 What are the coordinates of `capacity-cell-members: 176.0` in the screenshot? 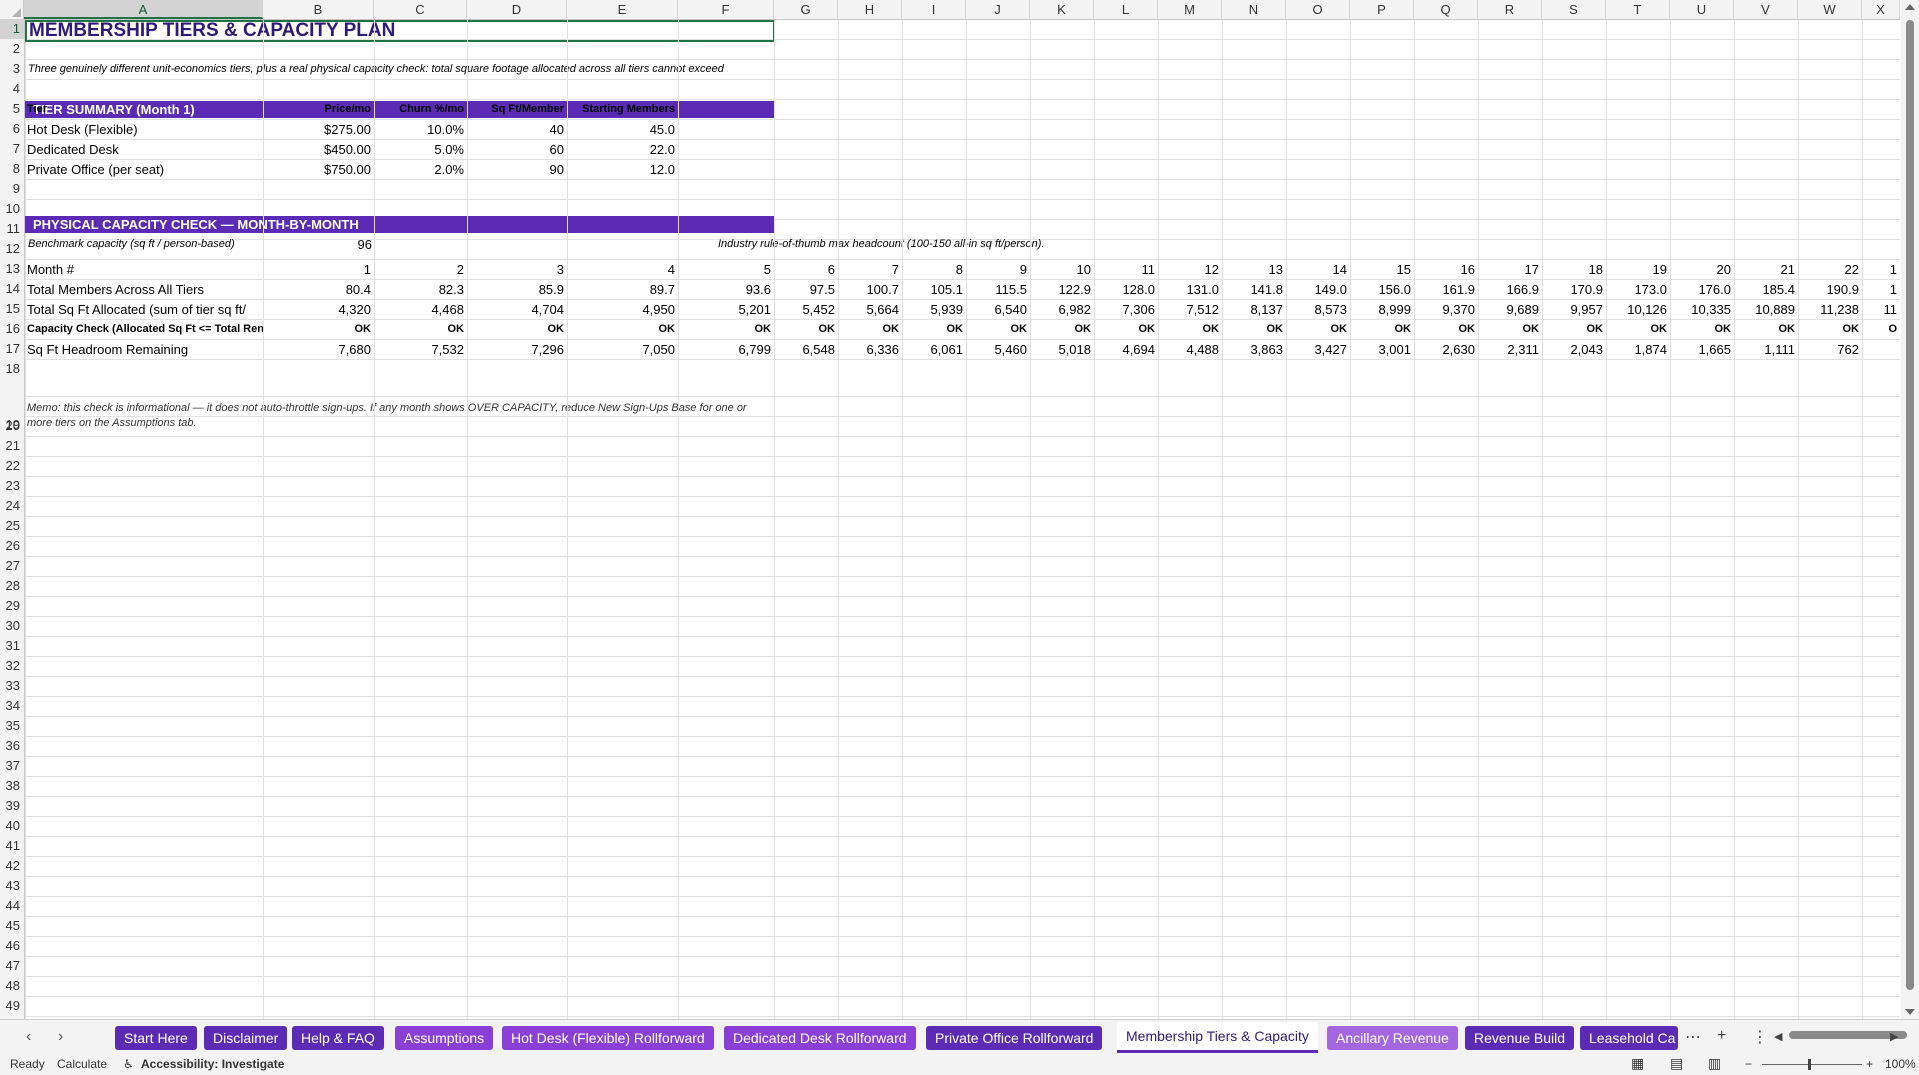 It's located at (1702, 289).